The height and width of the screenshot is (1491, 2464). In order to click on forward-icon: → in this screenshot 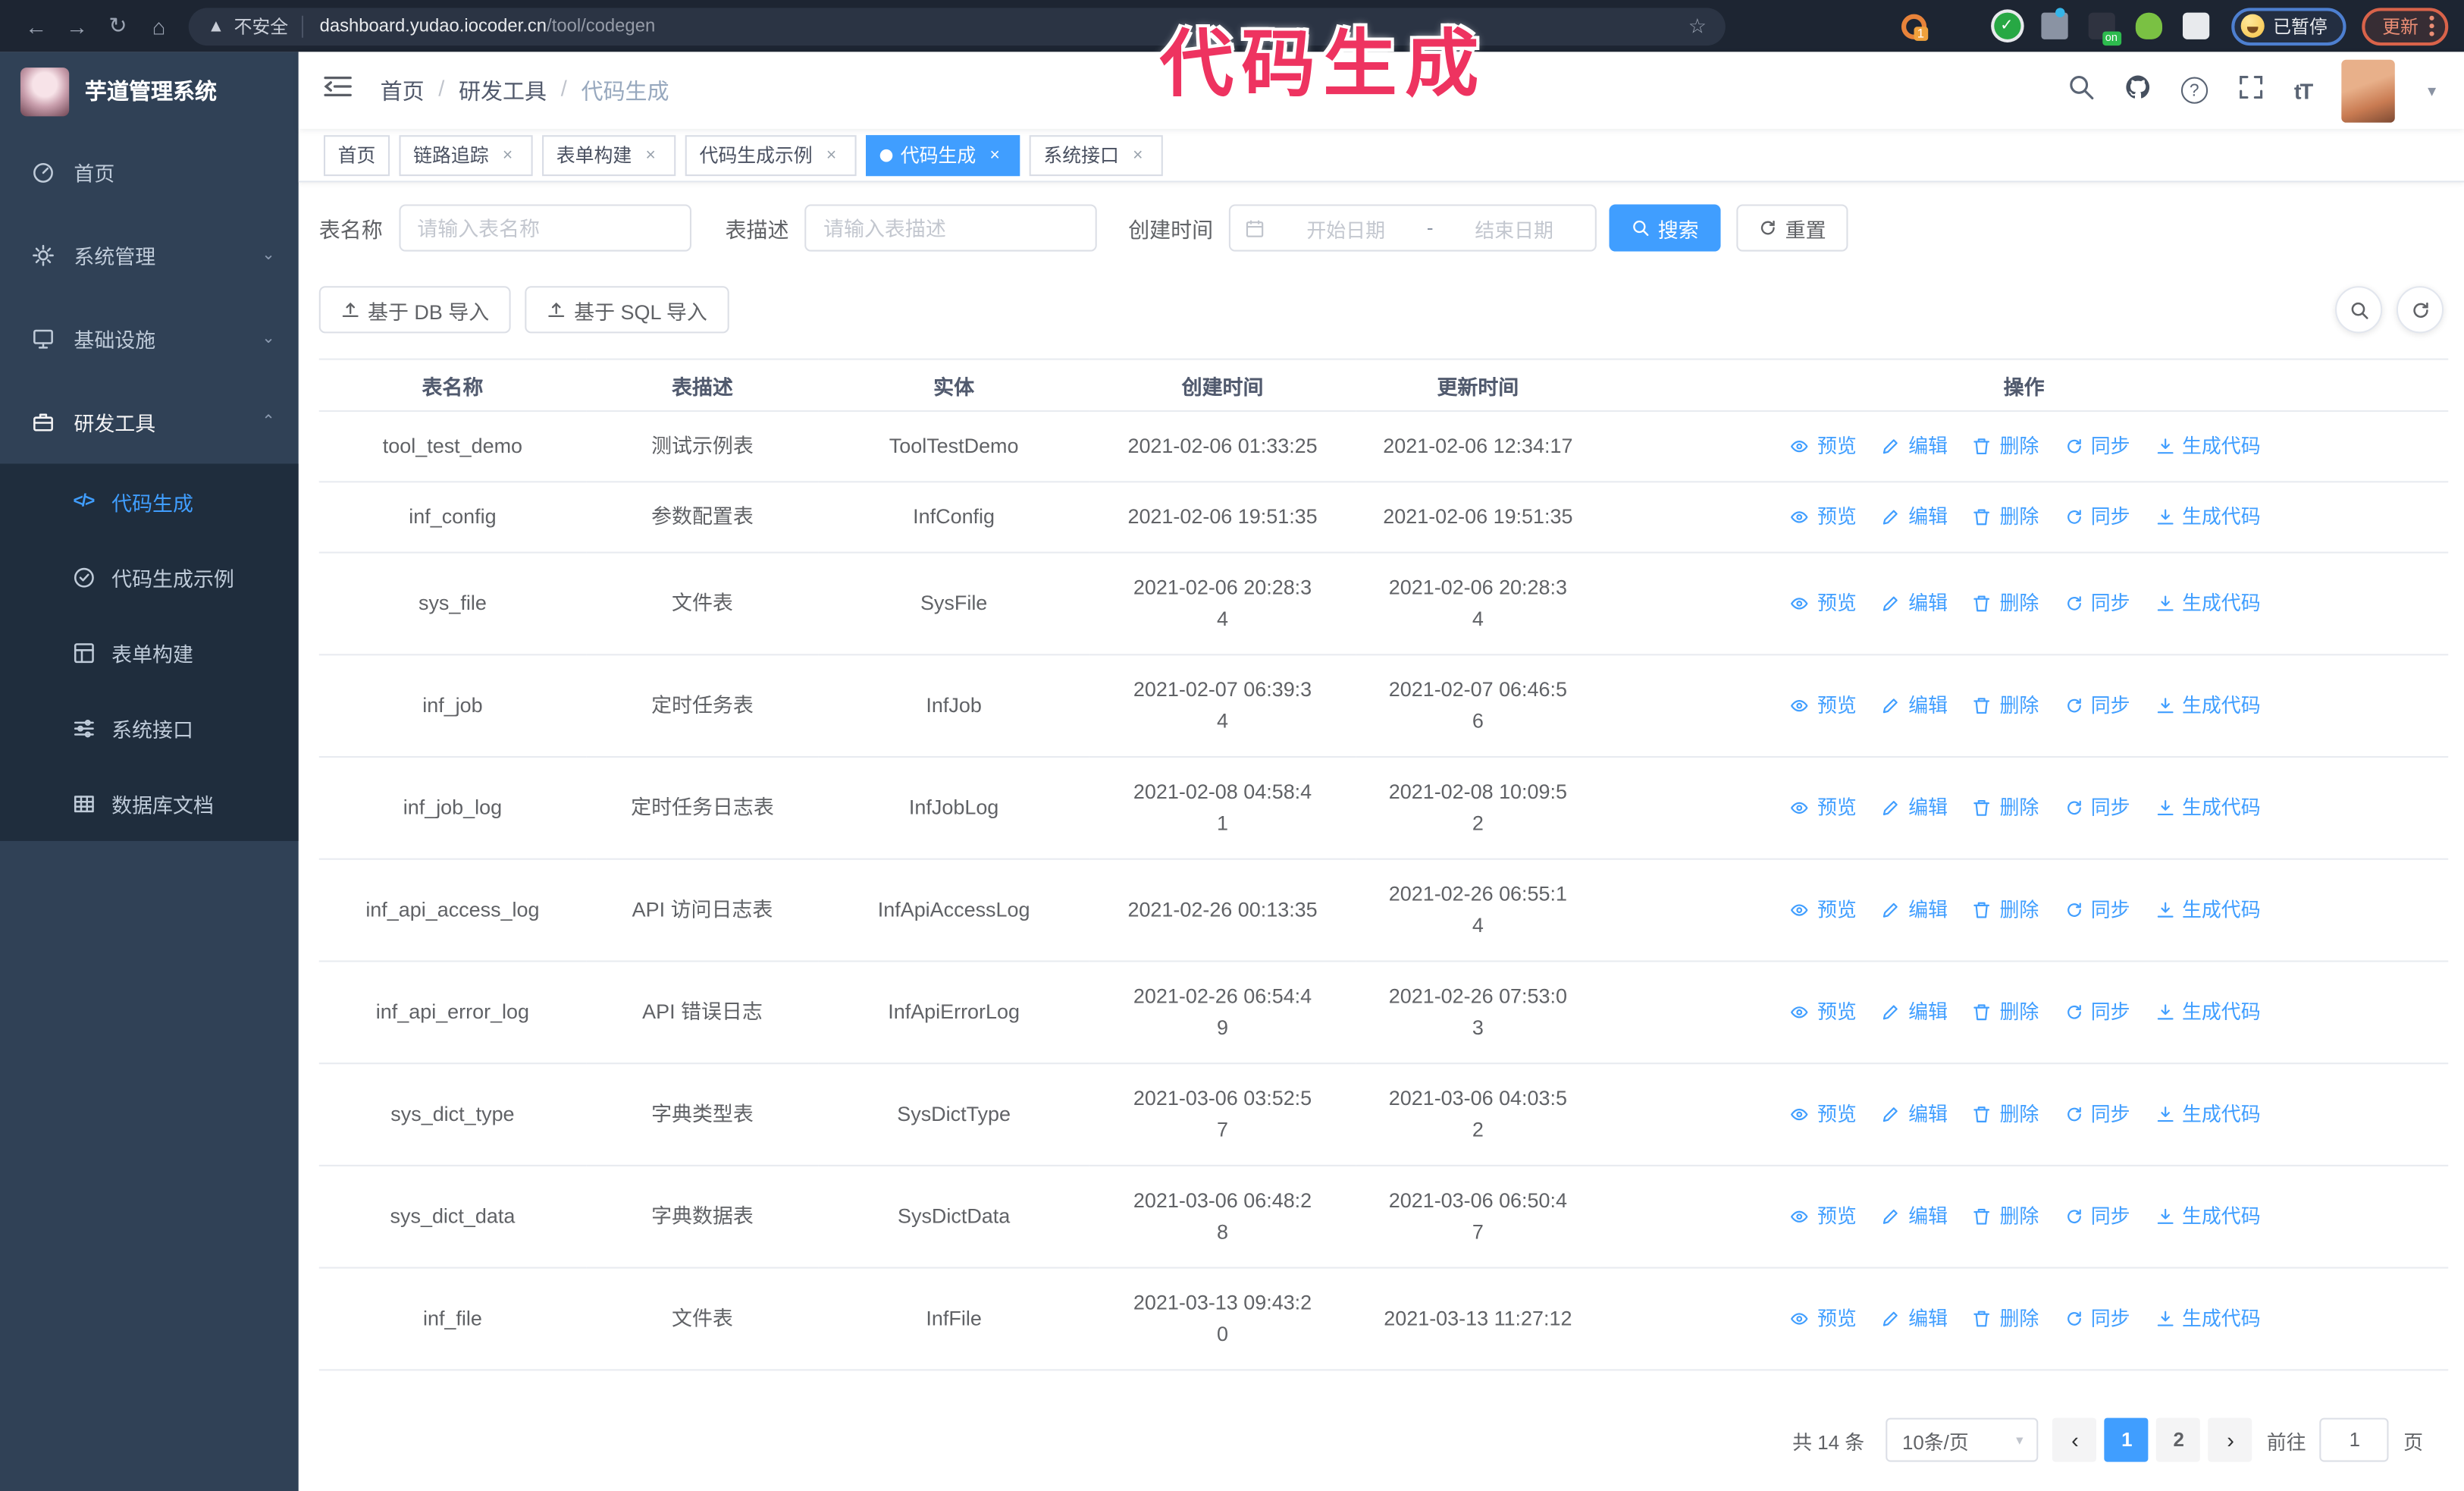, I will do `click(77, 26)`.